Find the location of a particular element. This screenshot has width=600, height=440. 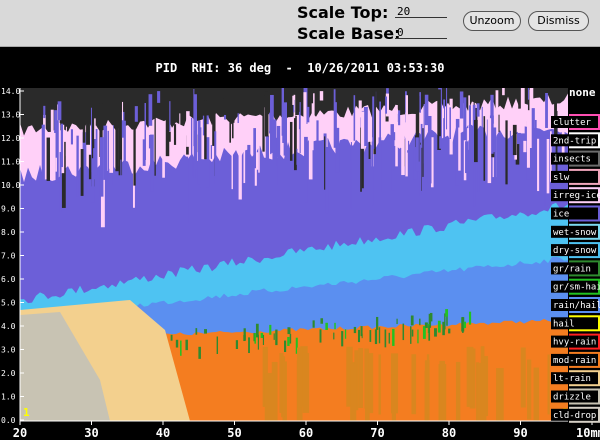

legend-label: insects is located at coordinates (572, 160).